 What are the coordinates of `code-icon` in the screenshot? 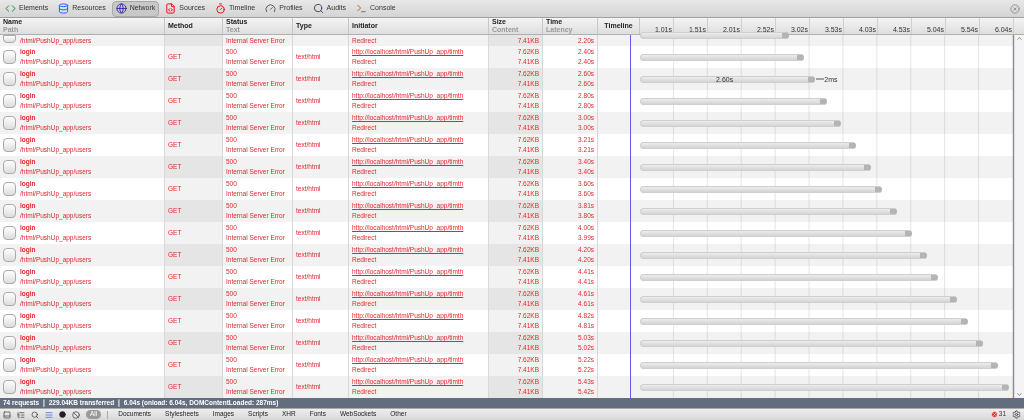 It's located at (10, 8).